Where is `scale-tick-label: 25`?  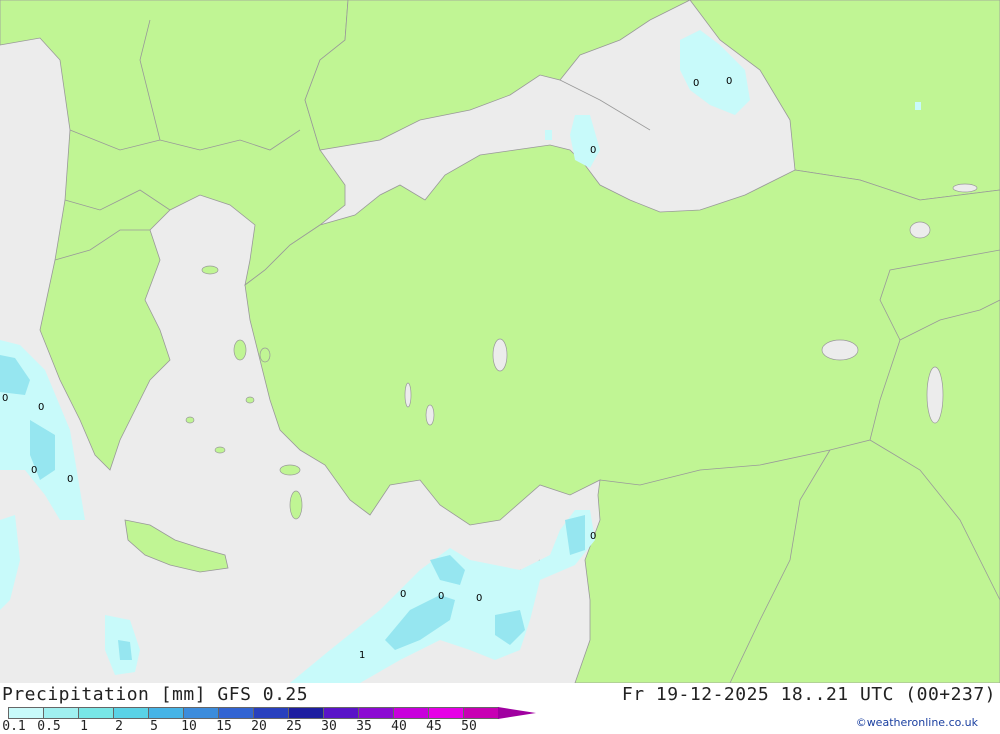 scale-tick-label: 25 is located at coordinates (294, 726).